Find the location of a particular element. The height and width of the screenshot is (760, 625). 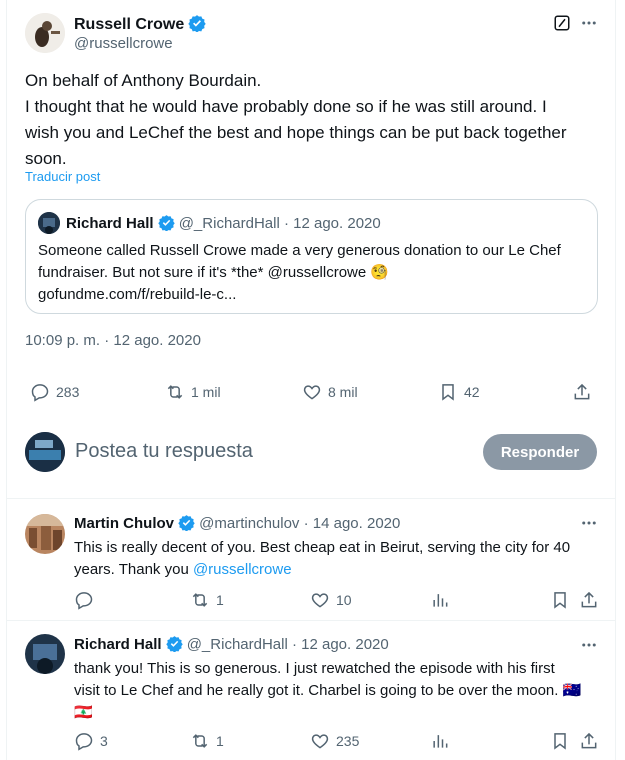

reply-line-text: years. Thank you is located at coordinates (133, 569).